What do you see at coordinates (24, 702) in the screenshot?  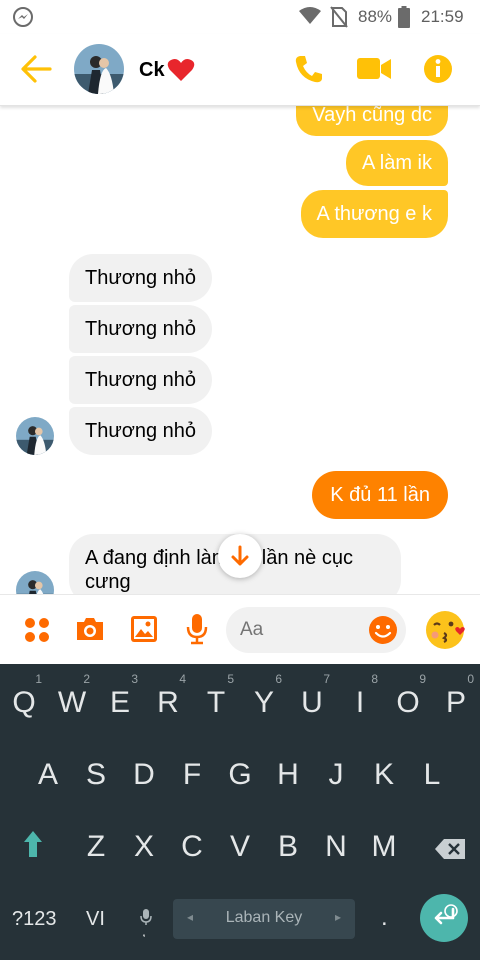 I see `key-label: Q` at bounding box center [24, 702].